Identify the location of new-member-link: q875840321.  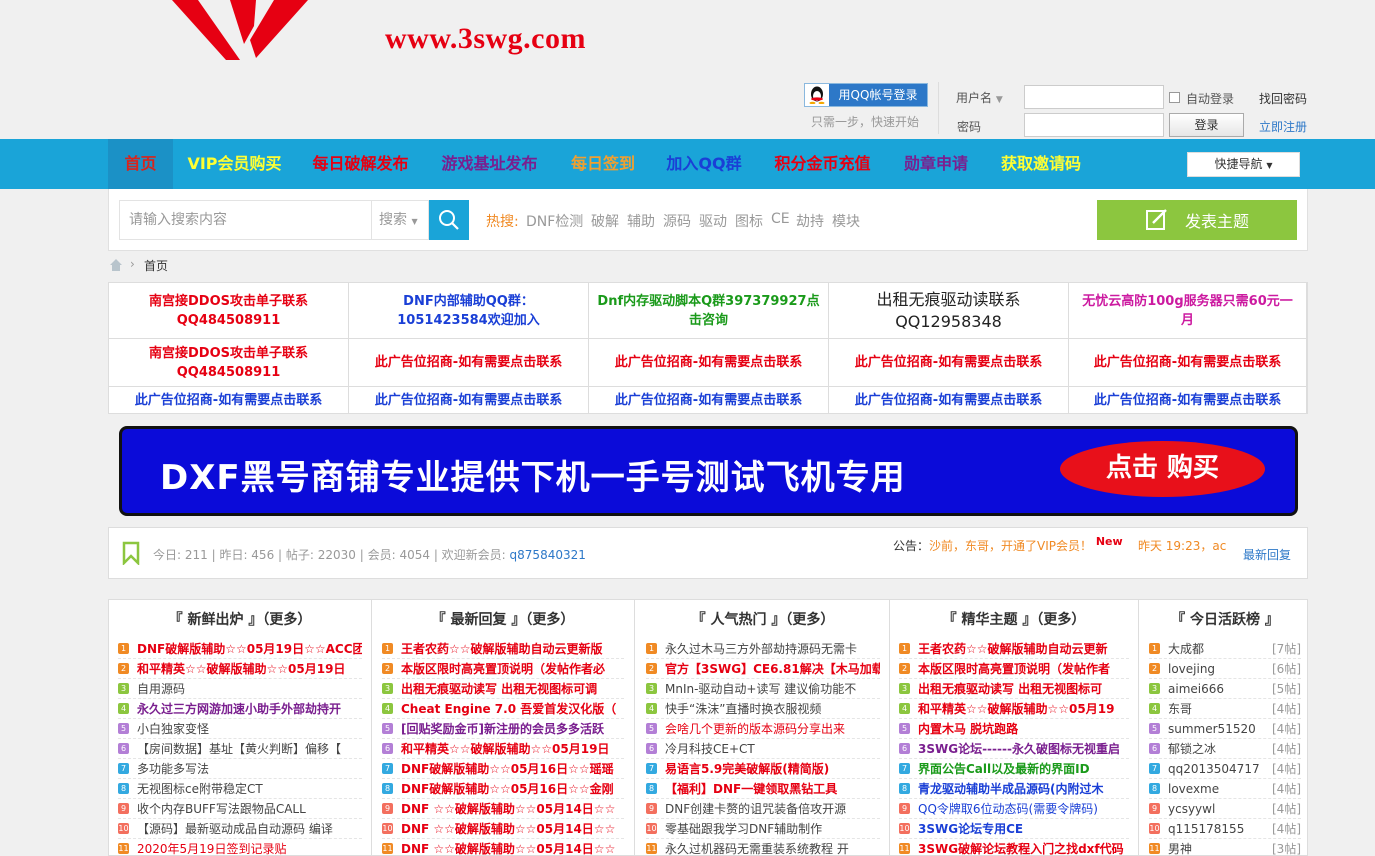
(548, 555).